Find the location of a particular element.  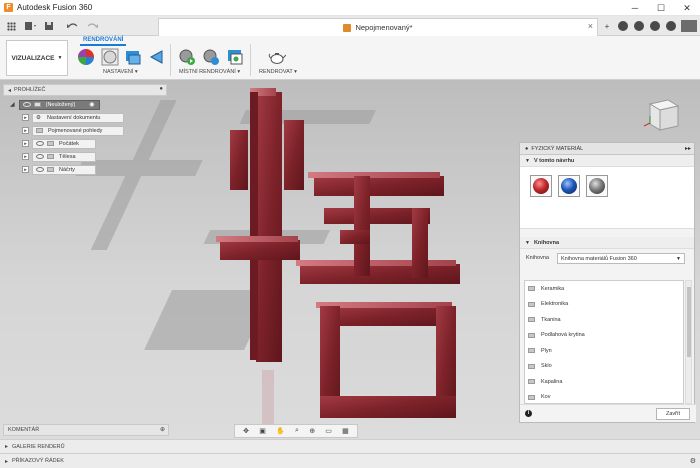

material-swatch-gray is located at coordinates (597, 186).